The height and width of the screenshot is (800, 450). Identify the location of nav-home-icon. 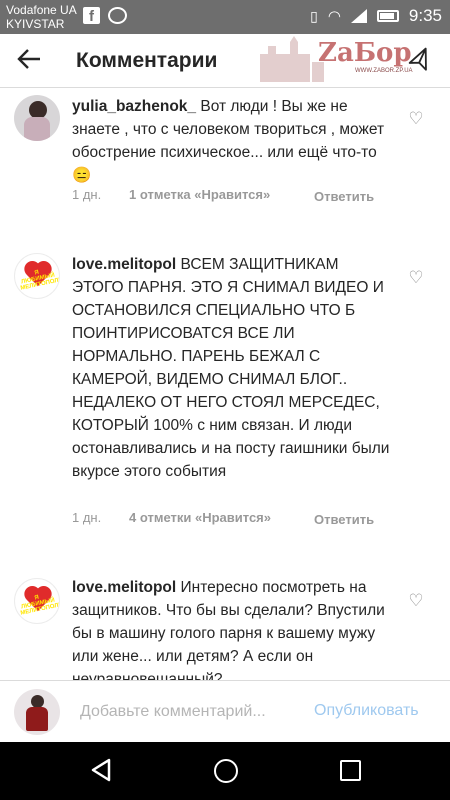
(226, 771).